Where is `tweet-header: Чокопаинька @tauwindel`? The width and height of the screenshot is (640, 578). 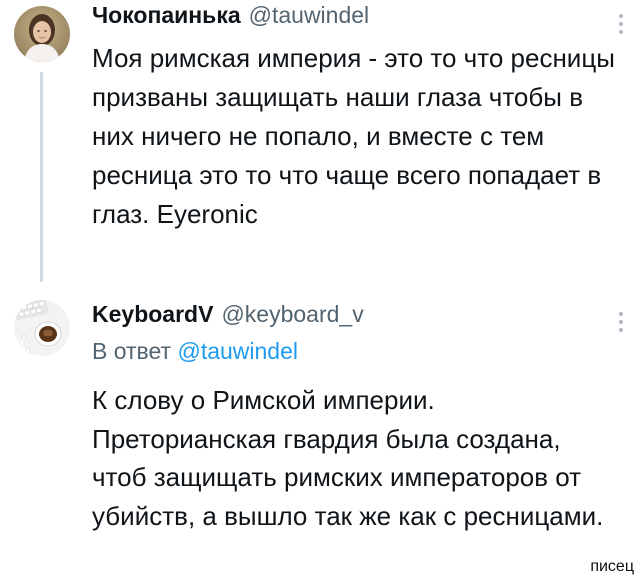
tweet-header: Чокопаинька @tauwindel is located at coordinates (230, 17).